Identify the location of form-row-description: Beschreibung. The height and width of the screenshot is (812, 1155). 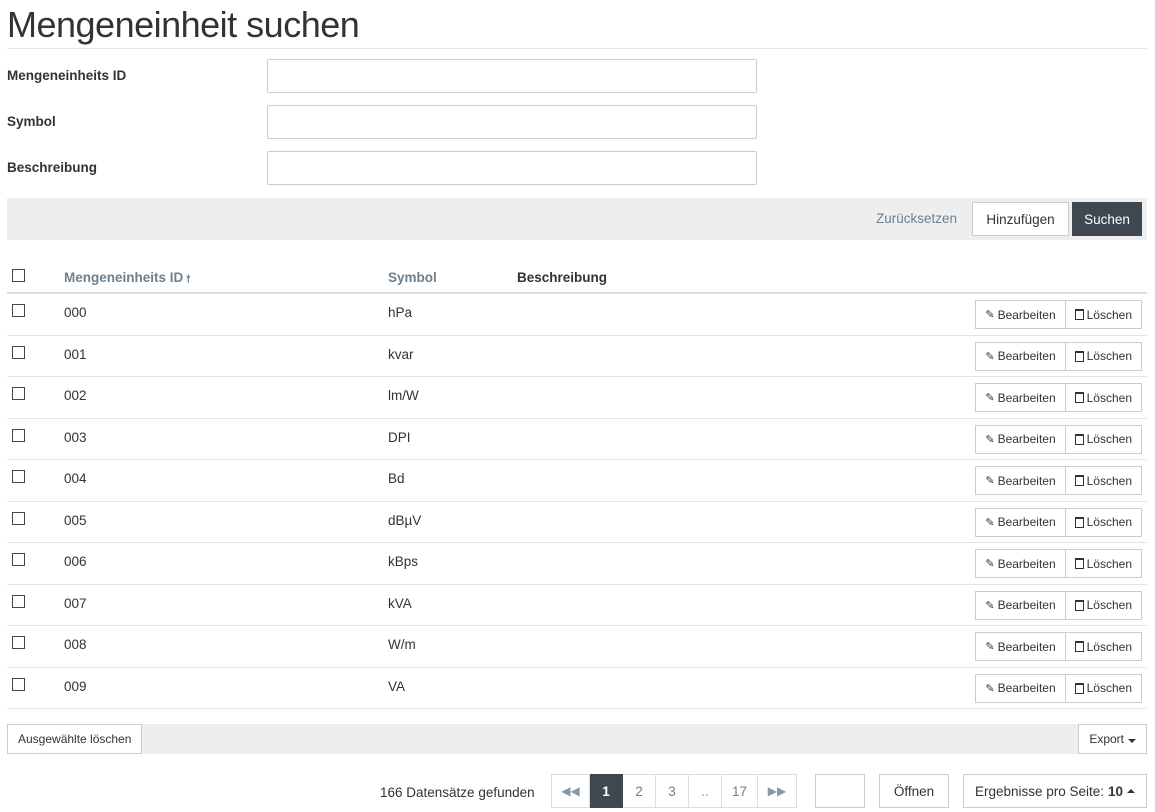
(387, 168).